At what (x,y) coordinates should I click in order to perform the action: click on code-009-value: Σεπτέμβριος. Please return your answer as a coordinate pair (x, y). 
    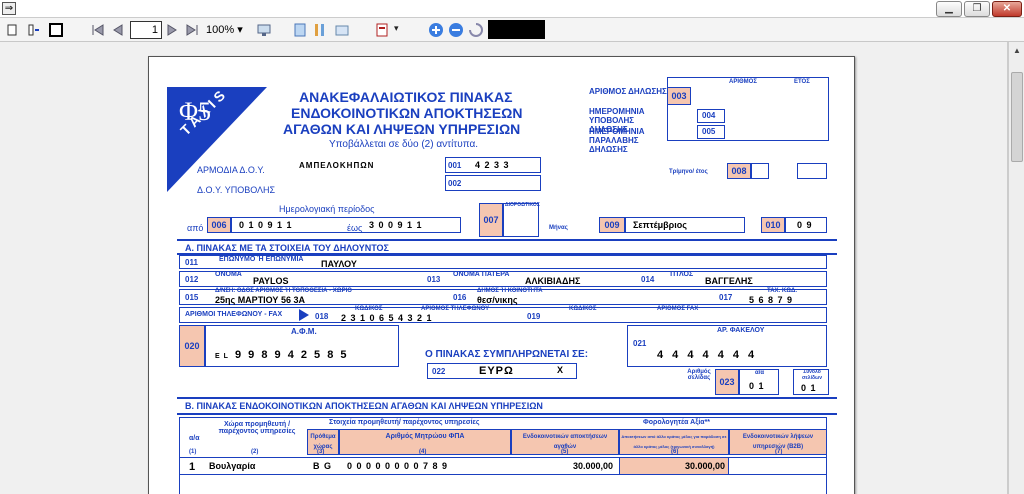
    Looking at the image, I should click on (660, 225).